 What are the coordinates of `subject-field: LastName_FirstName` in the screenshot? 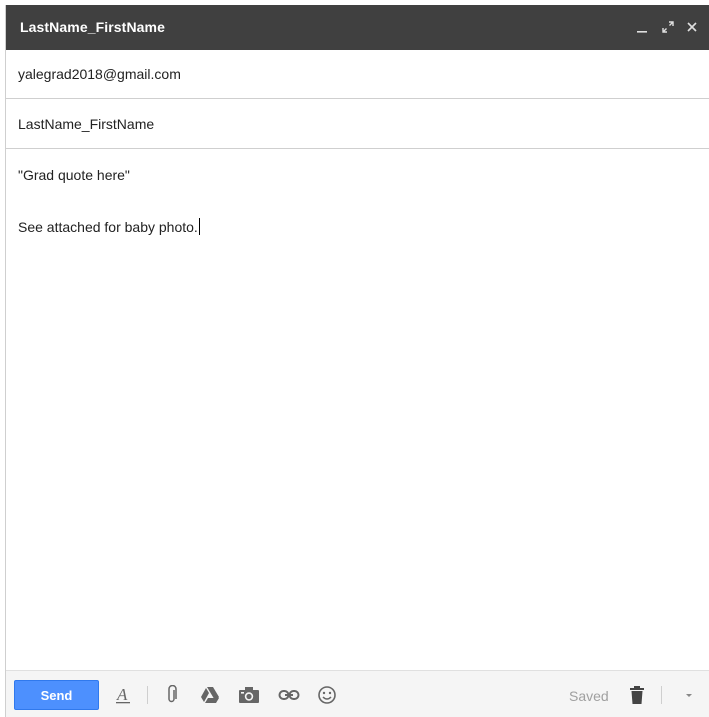 It's located at (357, 124).